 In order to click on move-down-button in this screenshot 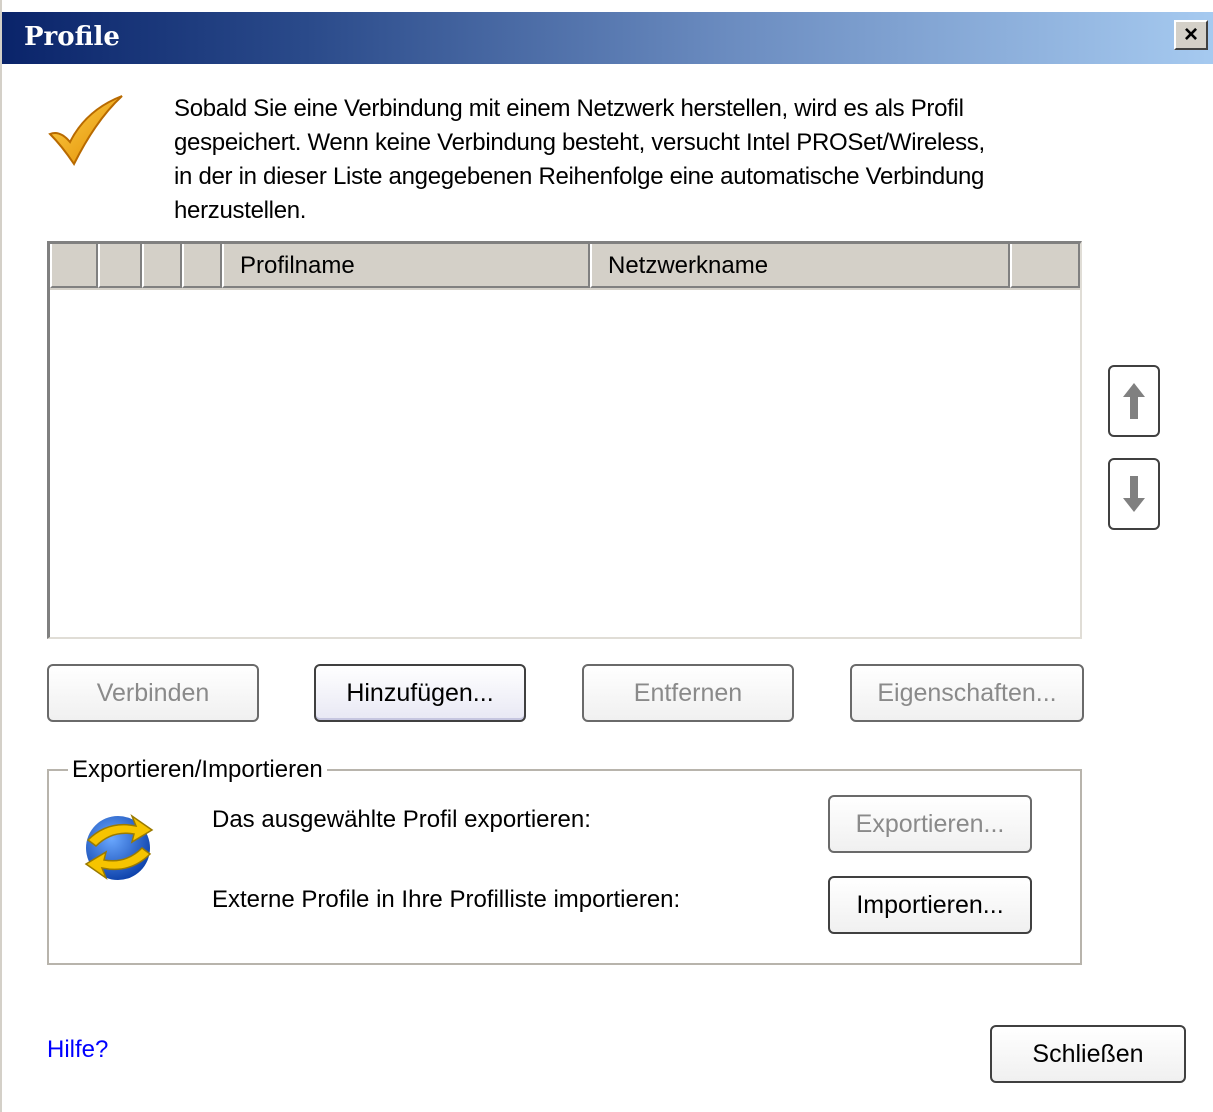, I will do `click(1134, 494)`.